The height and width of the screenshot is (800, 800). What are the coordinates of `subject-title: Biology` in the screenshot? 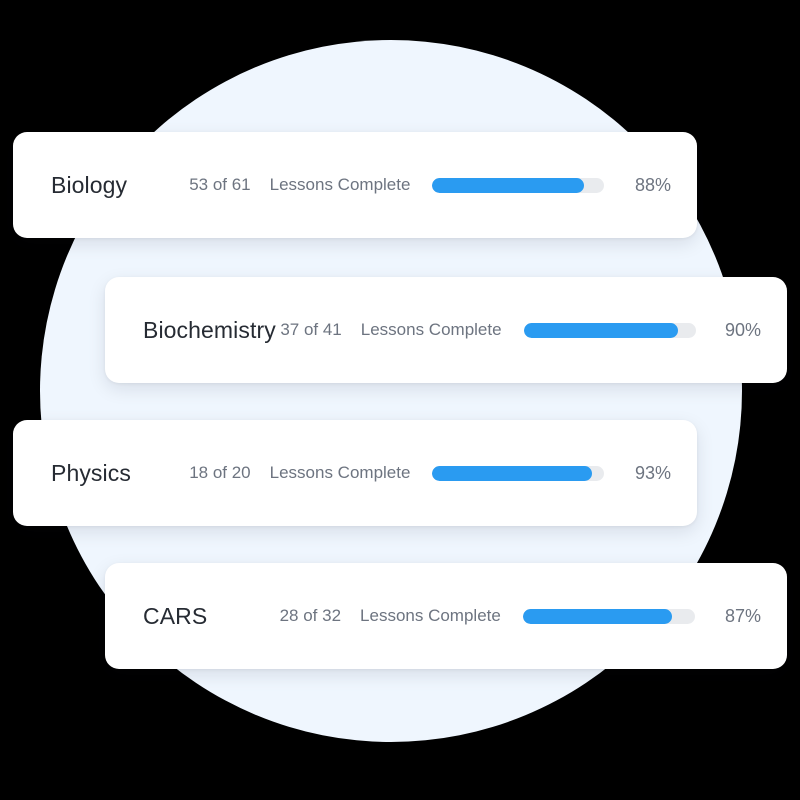 It's located at (89, 184).